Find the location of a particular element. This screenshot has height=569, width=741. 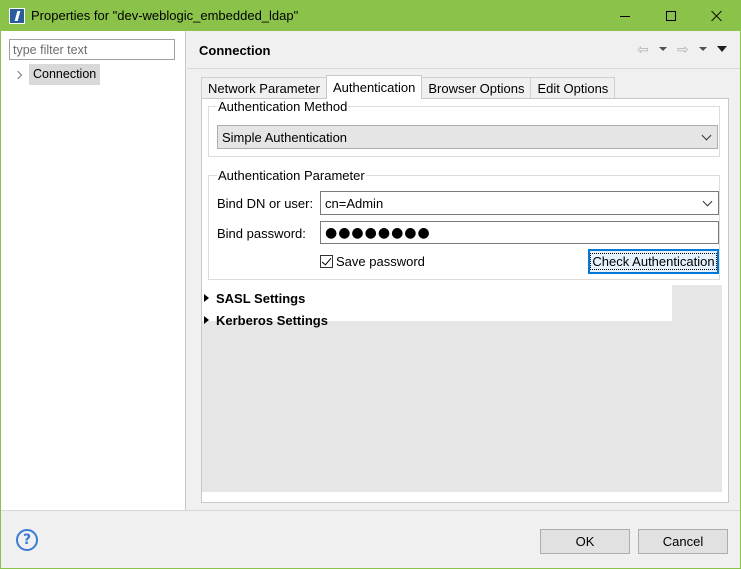

minimize-icon is located at coordinates (625, 16).